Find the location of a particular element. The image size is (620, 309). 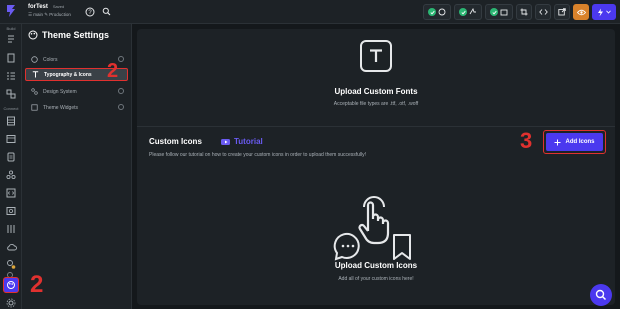

api-calls-icon is located at coordinates (11, 139).